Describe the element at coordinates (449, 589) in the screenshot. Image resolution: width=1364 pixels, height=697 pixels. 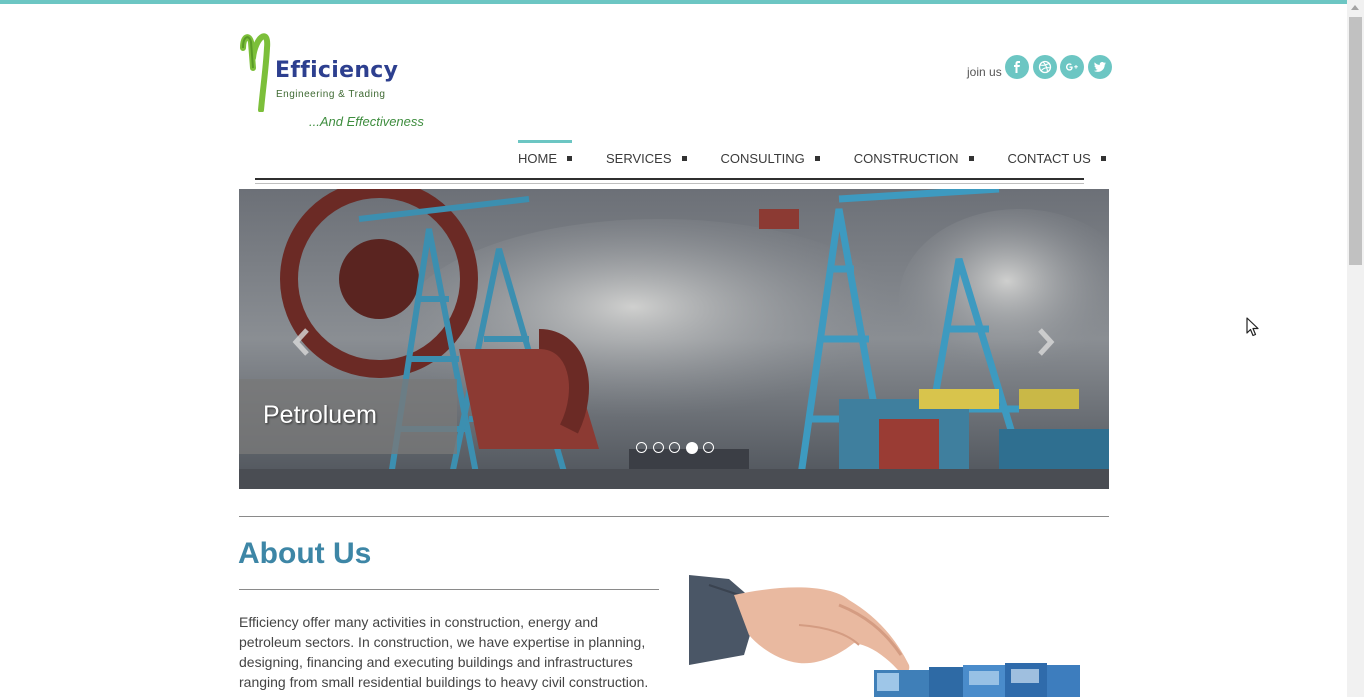
I see `about-divider` at that location.